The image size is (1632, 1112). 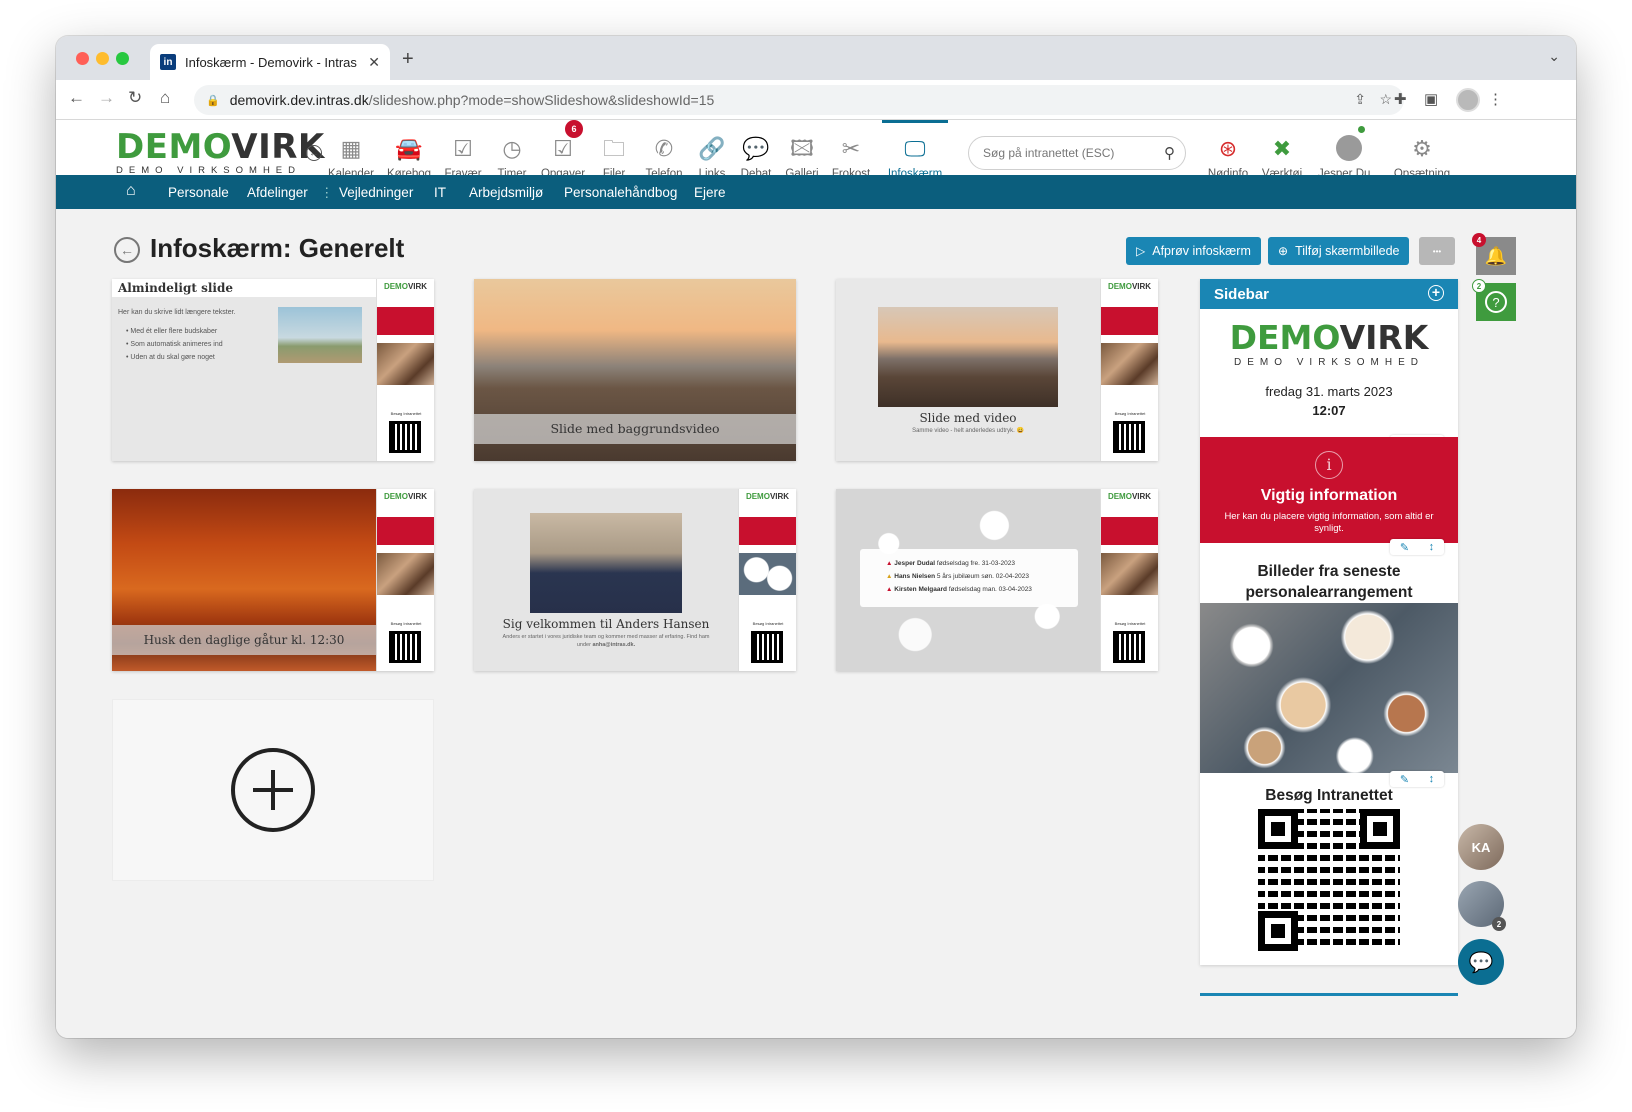 I want to click on nav-item-arbejdsmiljo: Arbejdsmiljø, so click(x=506, y=192).